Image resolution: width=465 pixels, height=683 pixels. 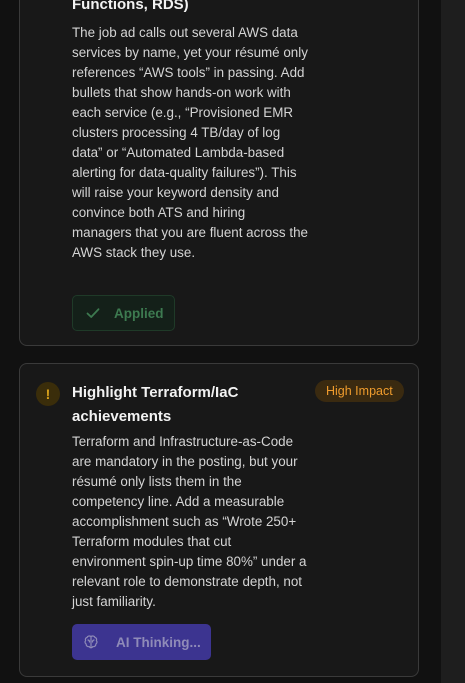 I want to click on applied-button-label: Applied, so click(x=139, y=313).